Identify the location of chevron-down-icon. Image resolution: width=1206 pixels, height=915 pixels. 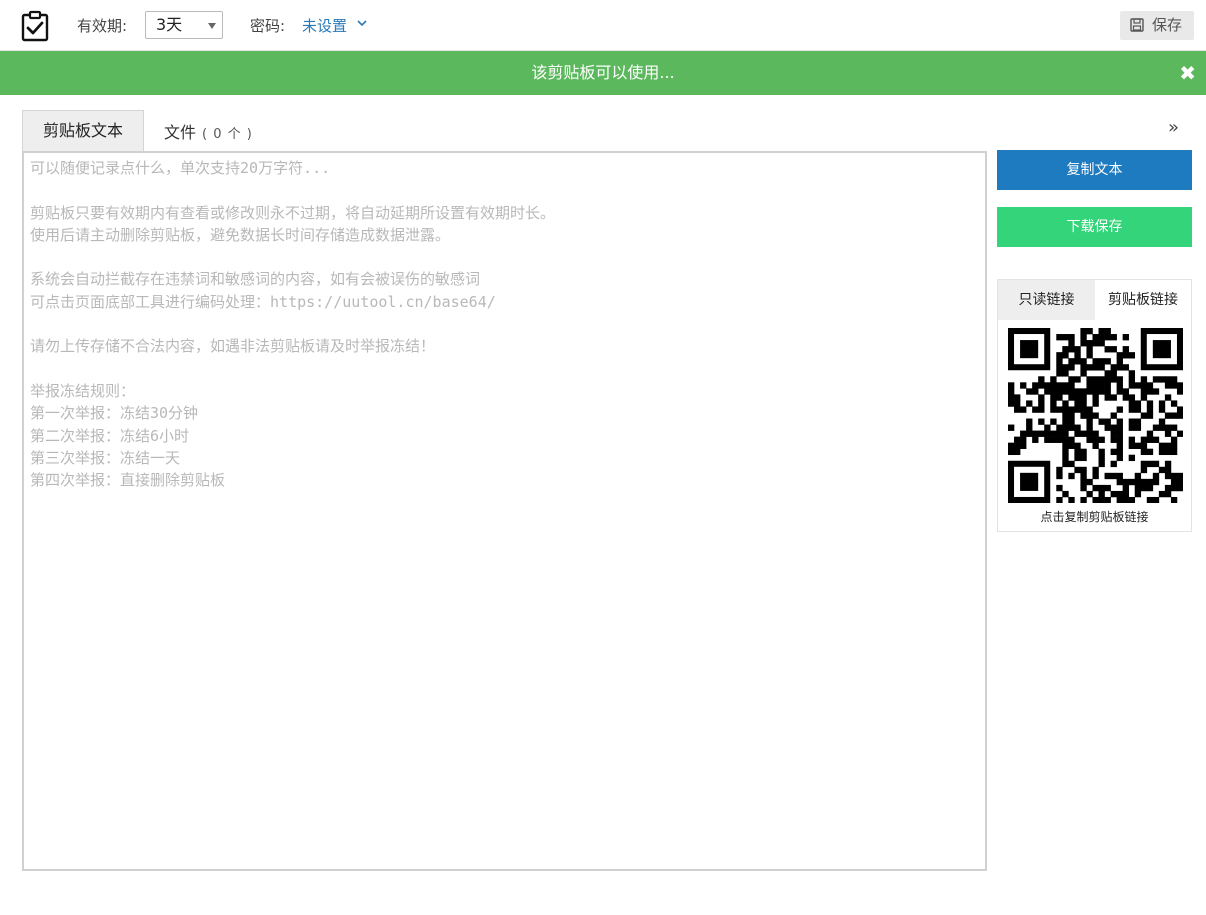
(362, 23).